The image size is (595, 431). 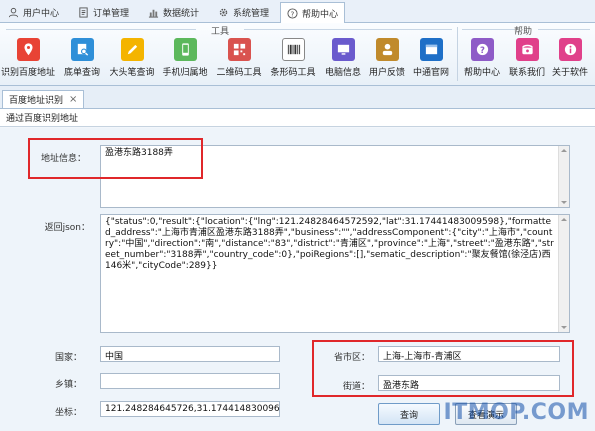 I want to click on tool-label: 中通官网, so click(x=430, y=73).